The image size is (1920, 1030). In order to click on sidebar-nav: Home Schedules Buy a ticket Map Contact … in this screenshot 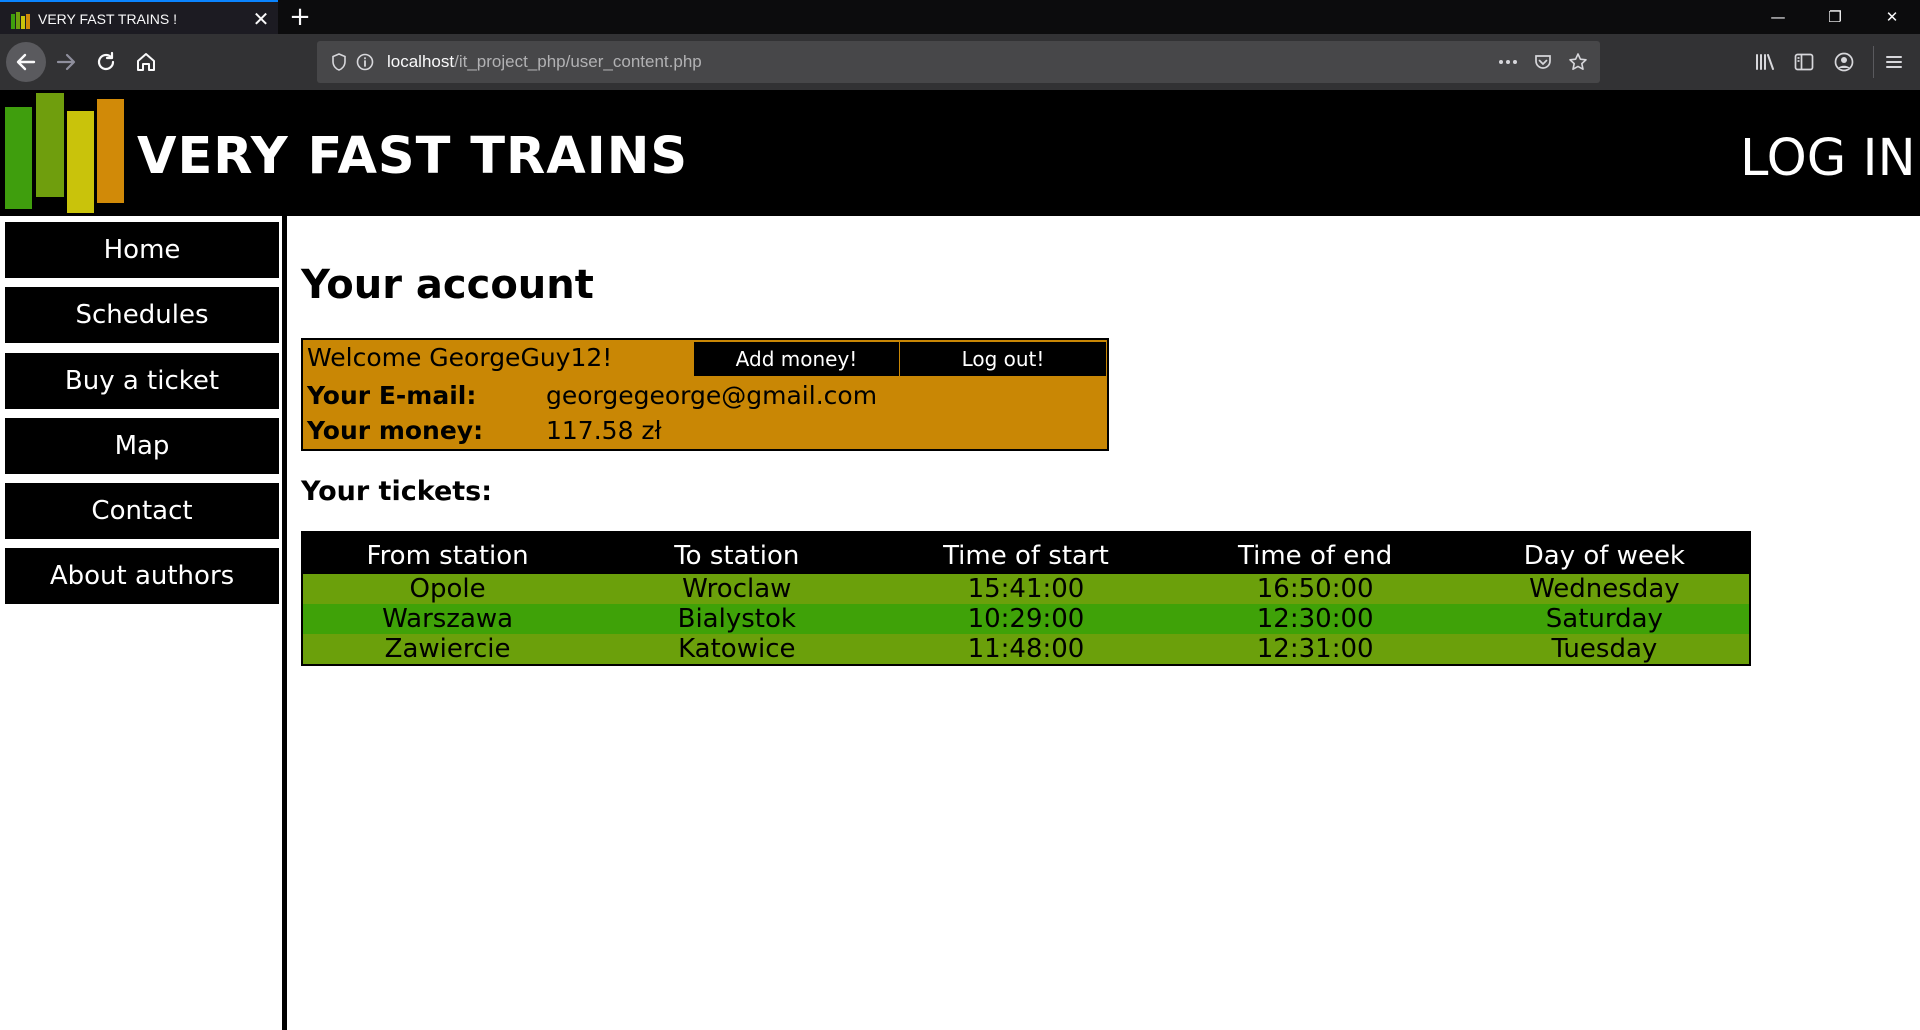, I will do `click(143, 623)`.